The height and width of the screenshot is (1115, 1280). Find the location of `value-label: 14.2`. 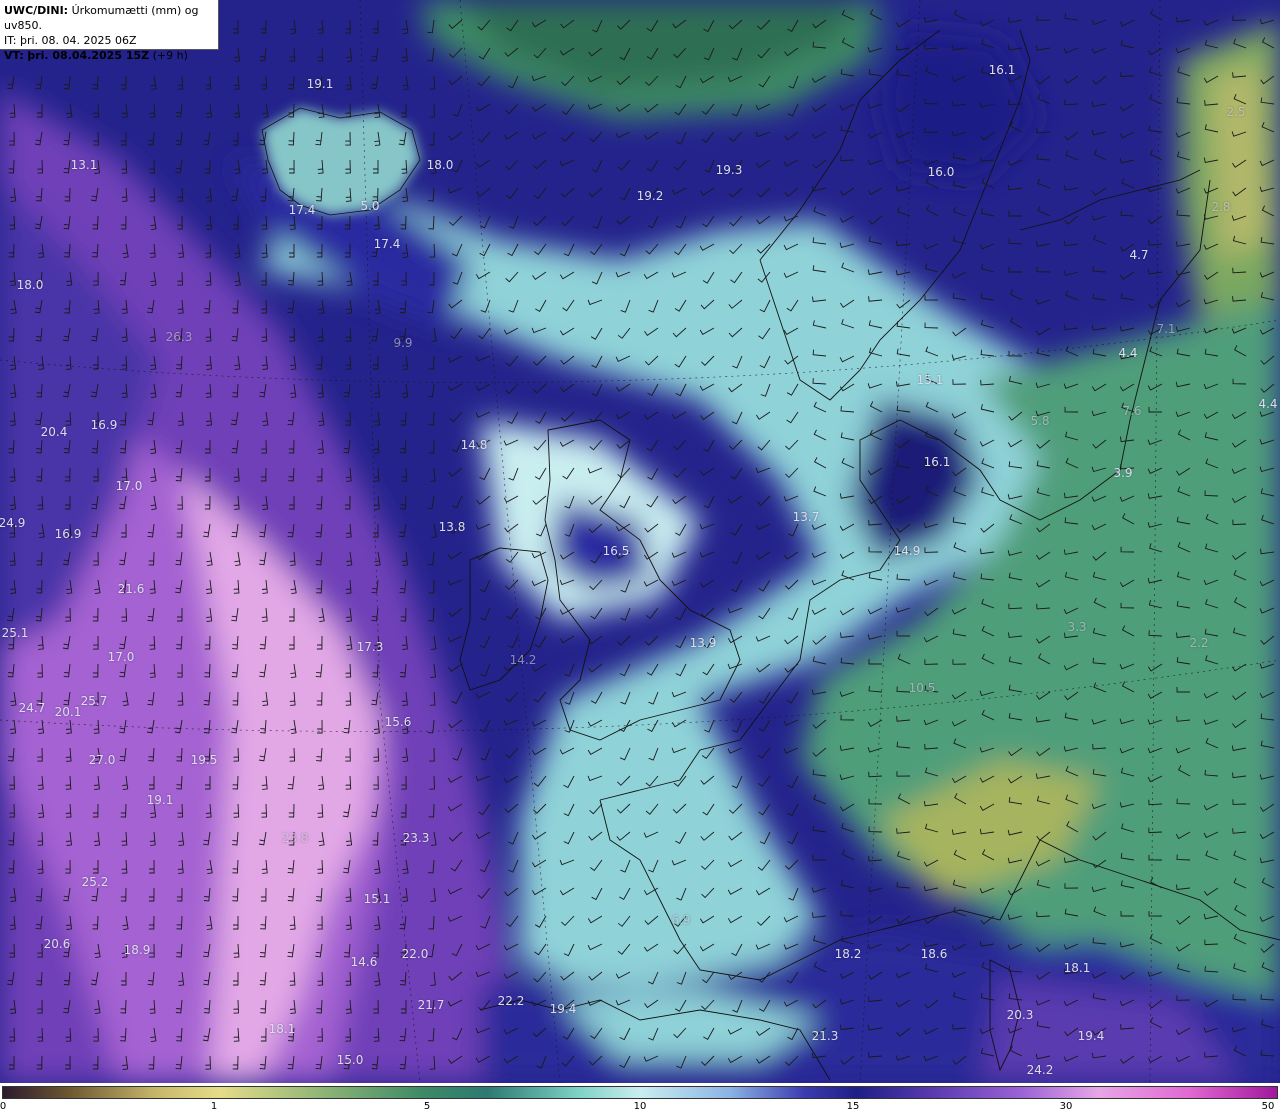

value-label: 14.2 is located at coordinates (523, 660).